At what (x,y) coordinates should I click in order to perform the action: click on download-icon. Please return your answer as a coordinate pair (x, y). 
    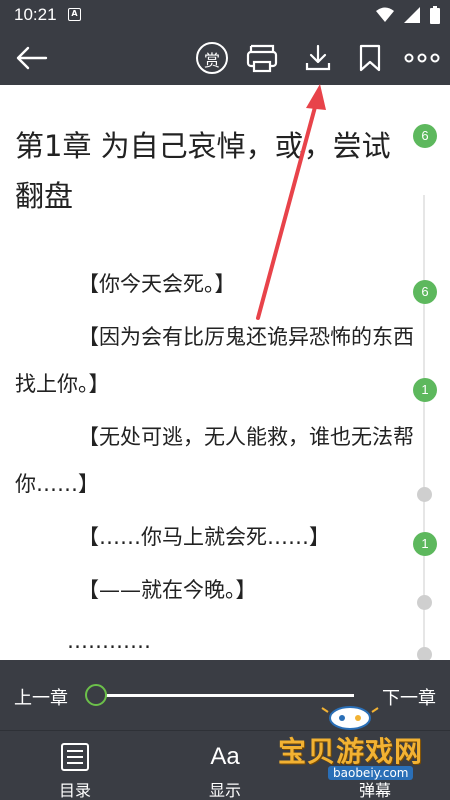
    Looking at the image, I should click on (318, 58).